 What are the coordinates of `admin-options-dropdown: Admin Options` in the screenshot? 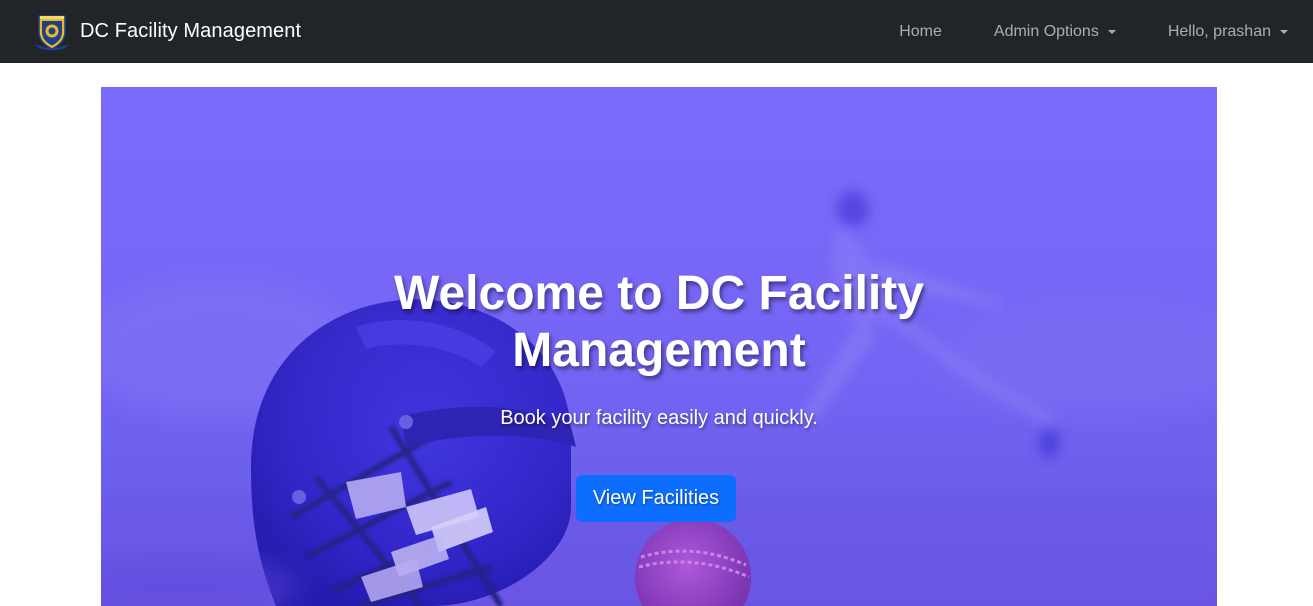 It's located at (1055, 32).